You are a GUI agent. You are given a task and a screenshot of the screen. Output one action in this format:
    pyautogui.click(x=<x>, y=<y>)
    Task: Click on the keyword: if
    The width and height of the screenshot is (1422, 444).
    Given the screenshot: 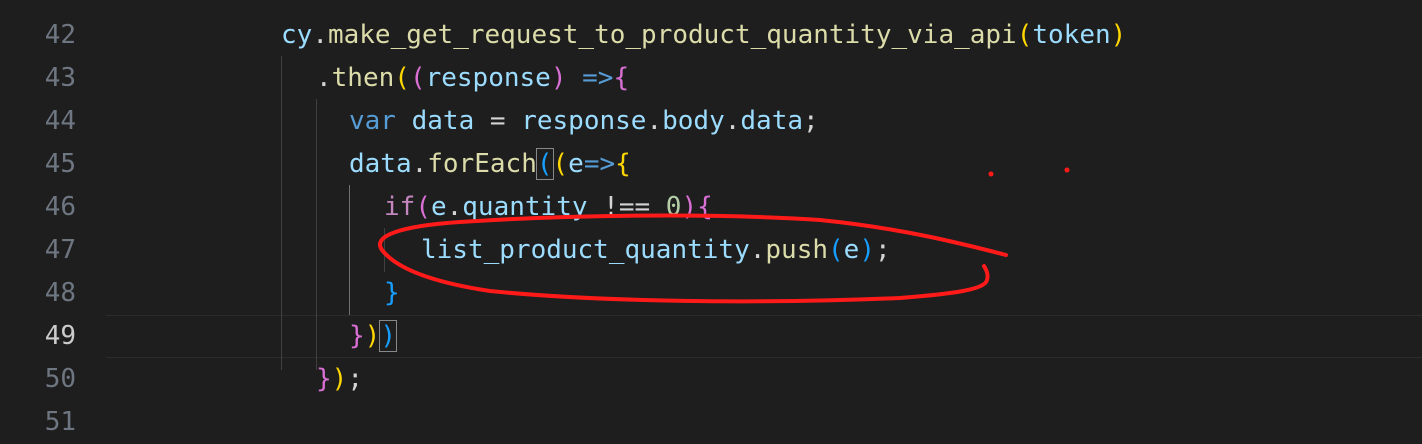 What is the action you would take?
    pyautogui.click(x=400, y=207)
    